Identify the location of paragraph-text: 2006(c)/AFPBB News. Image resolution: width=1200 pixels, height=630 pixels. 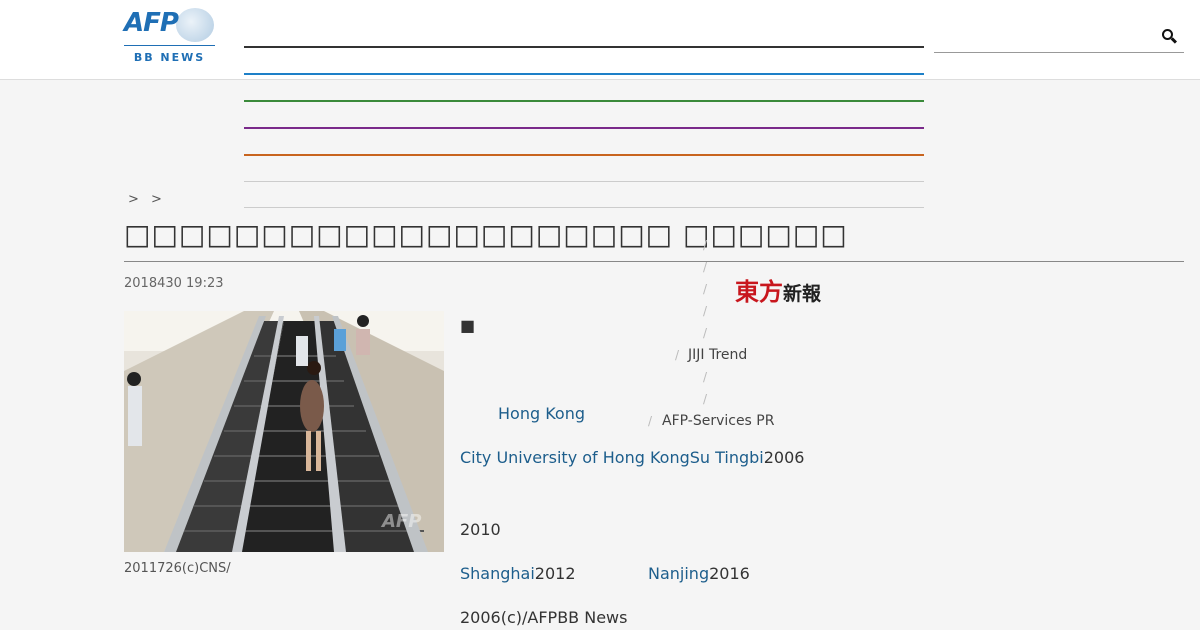
(544, 617).